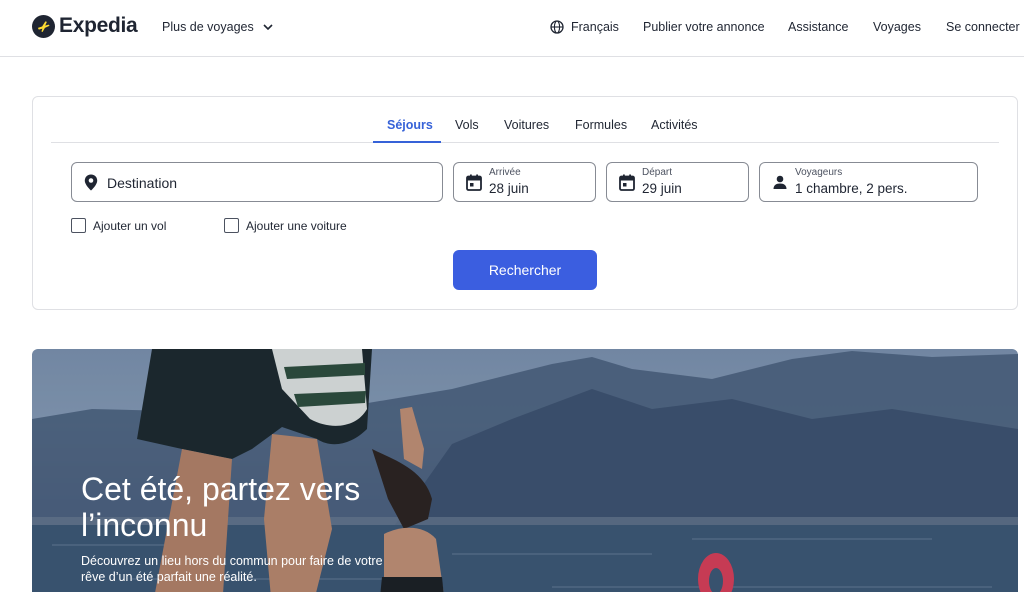 This screenshot has height=592, width=1024. What do you see at coordinates (410, 125) in the screenshot?
I see `tab-stays: Séjours` at bounding box center [410, 125].